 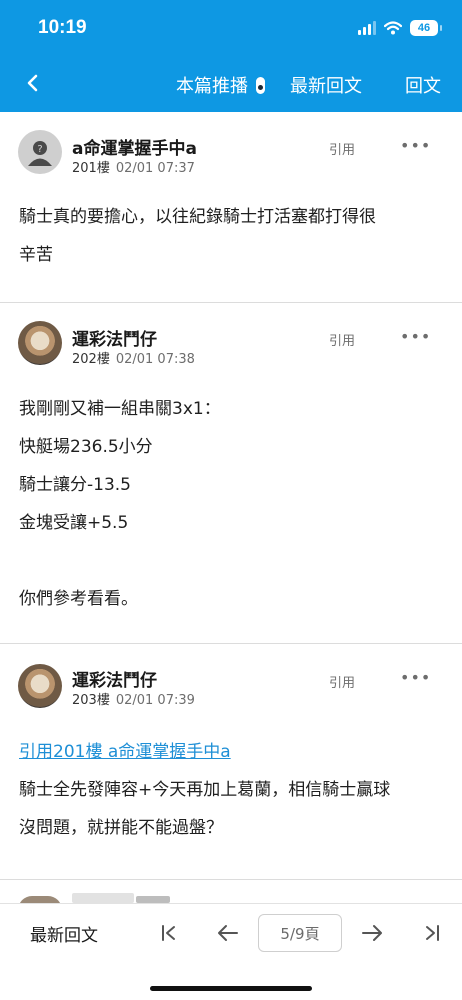 I want to click on toggle-icon, so click(x=260, y=85).